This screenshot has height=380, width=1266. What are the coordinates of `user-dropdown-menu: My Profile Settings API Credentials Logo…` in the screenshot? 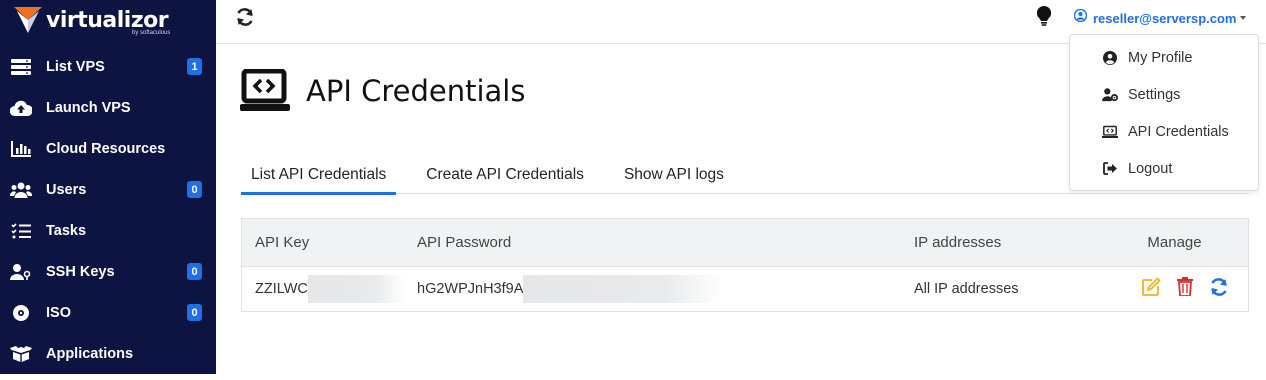 It's located at (1164, 112).